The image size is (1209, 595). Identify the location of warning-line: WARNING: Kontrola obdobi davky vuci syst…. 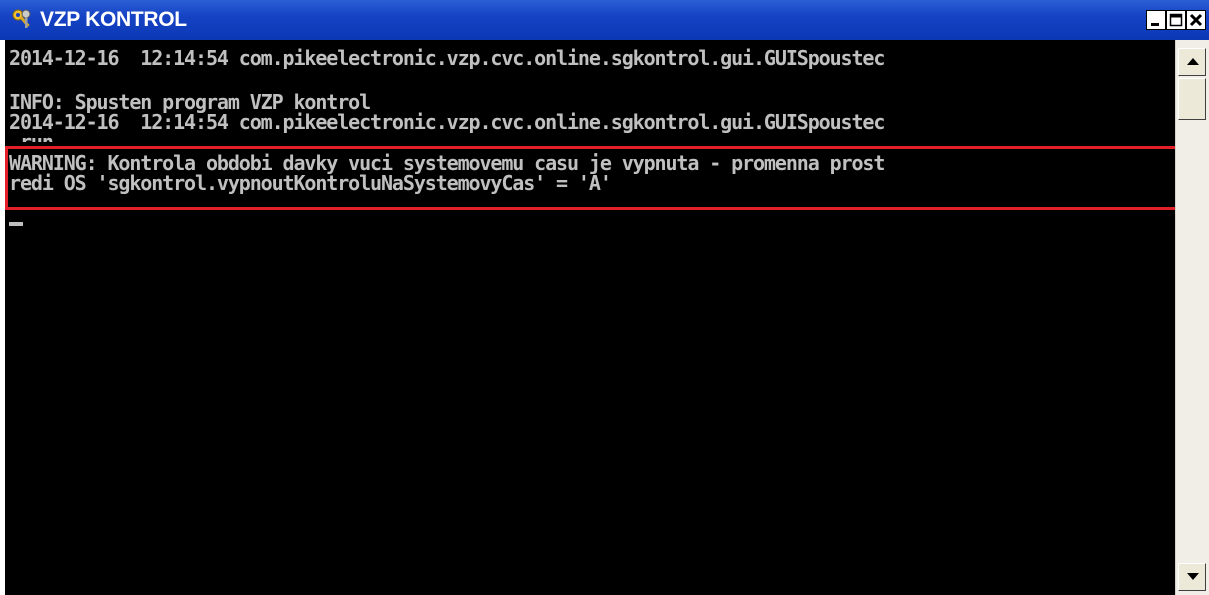
(447, 163).